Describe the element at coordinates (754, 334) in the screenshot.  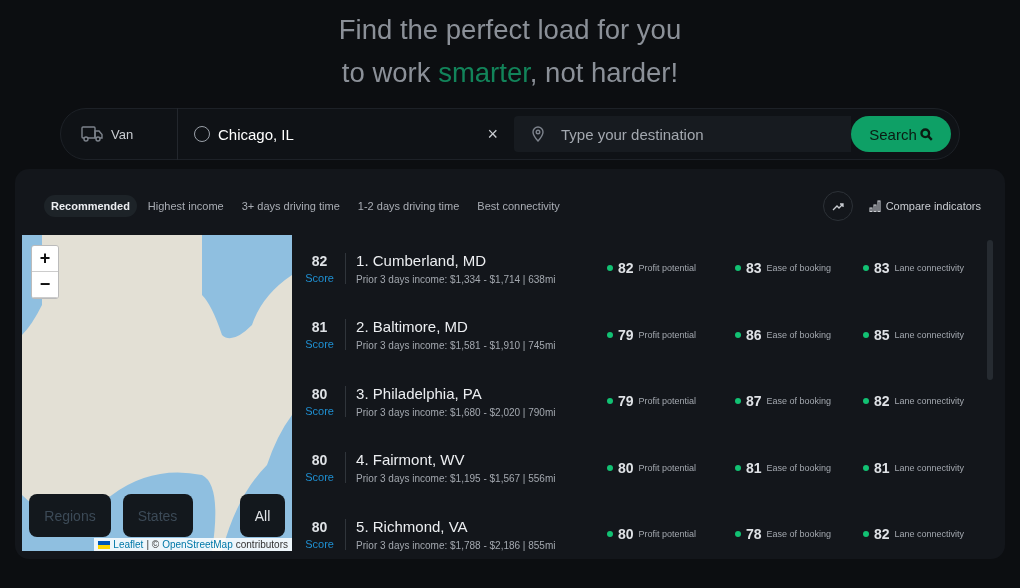
I see `metric-value: 86` at that location.